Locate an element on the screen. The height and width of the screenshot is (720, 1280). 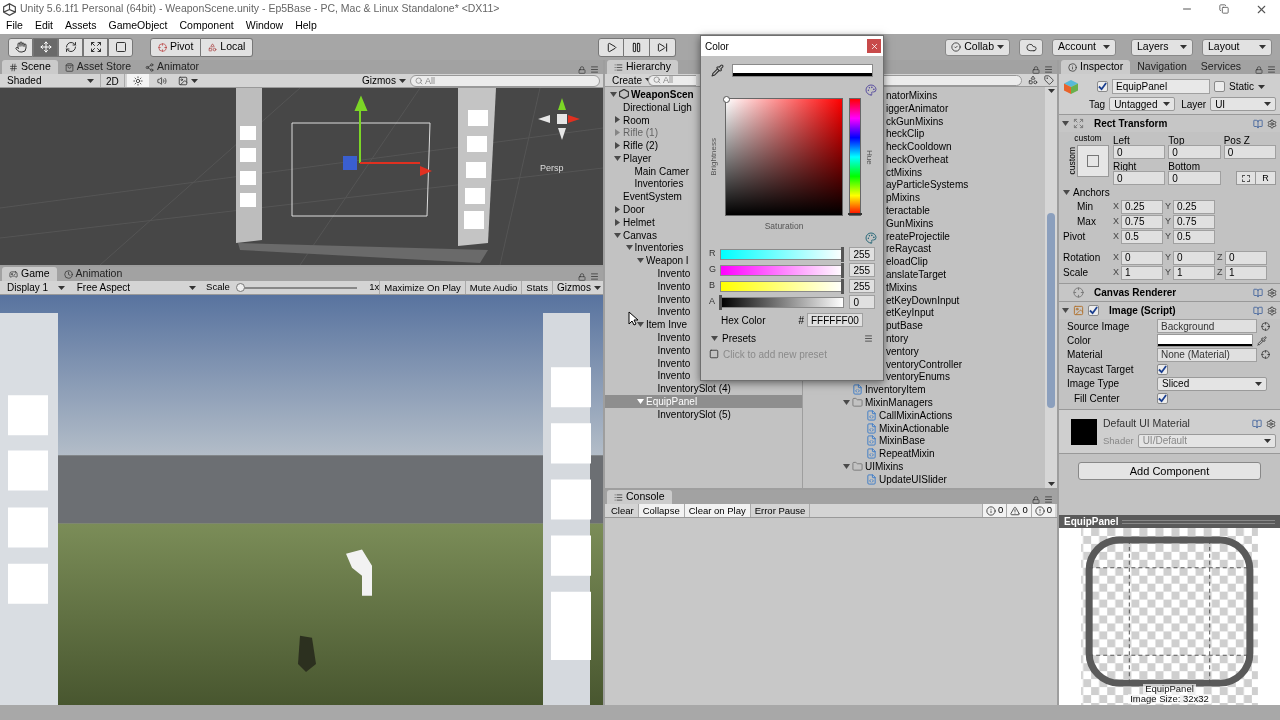
asset-item: InventoryItem is located at coordinates (924, 390).